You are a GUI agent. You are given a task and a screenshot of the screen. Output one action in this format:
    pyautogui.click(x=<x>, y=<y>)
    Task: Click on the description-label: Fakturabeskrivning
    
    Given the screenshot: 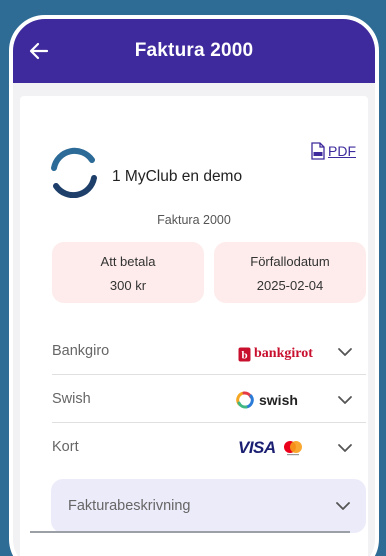 What is the action you would take?
    pyautogui.click(x=129, y=506)
    